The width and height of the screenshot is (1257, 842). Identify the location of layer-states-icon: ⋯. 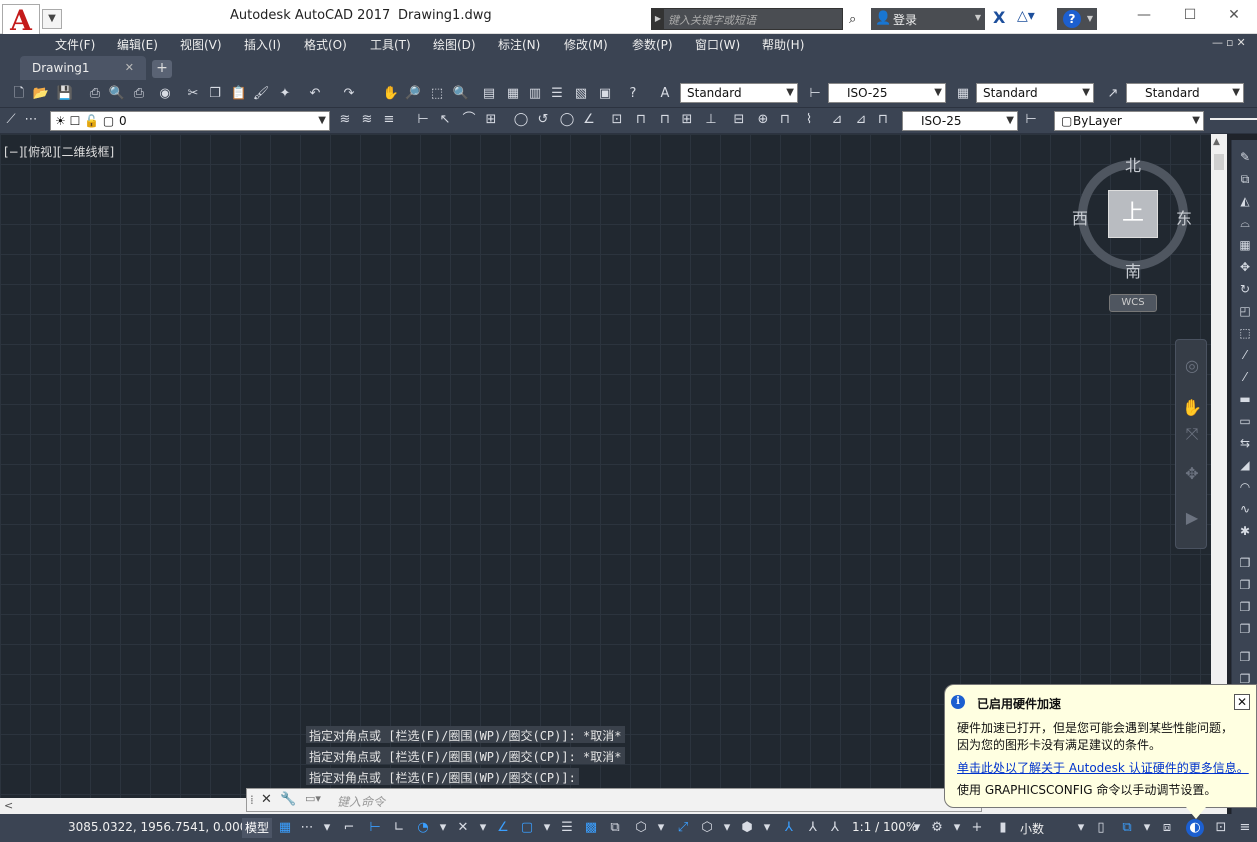
(31, 120).